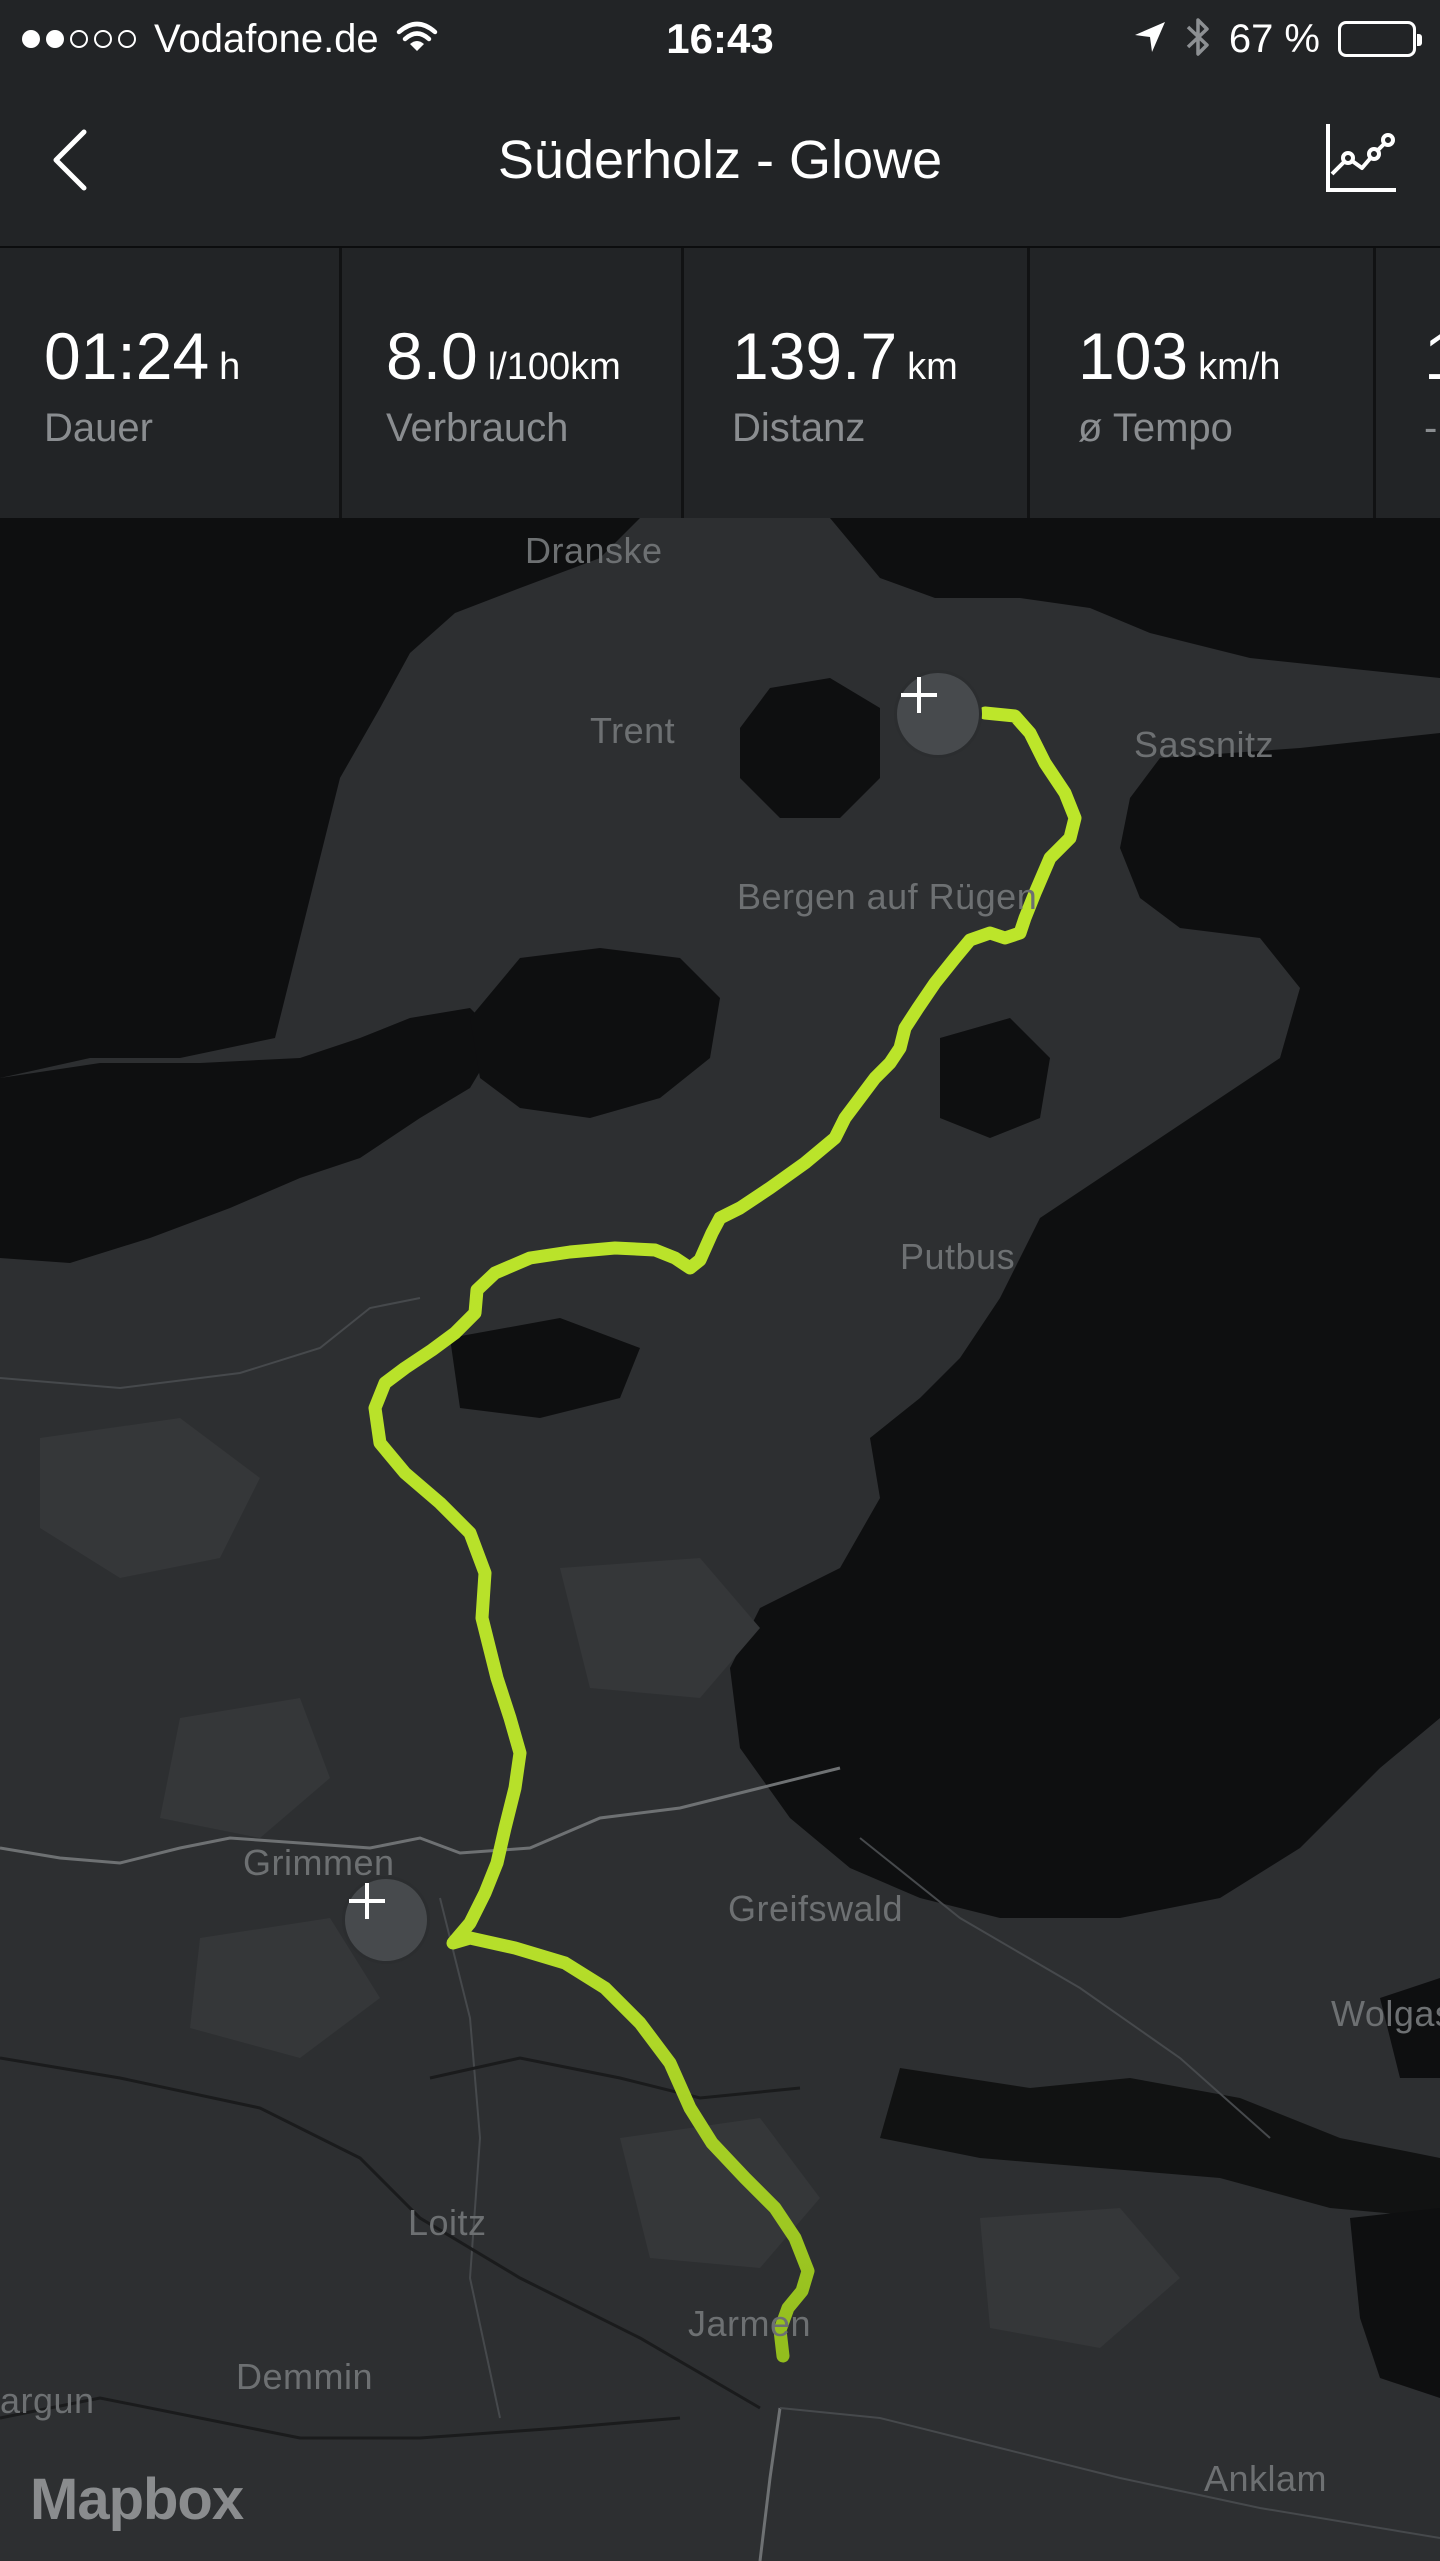 The height and width of the screenshot is (2561, 1440). I want to click on place-label: Wolgast, so click(1385, 2013).